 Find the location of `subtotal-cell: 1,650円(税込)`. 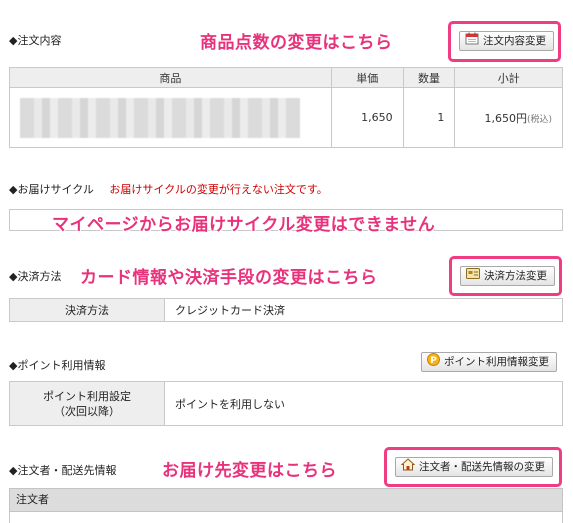

subtotal-cell: 1,650円(税込) is located at coordinates (508, 117).